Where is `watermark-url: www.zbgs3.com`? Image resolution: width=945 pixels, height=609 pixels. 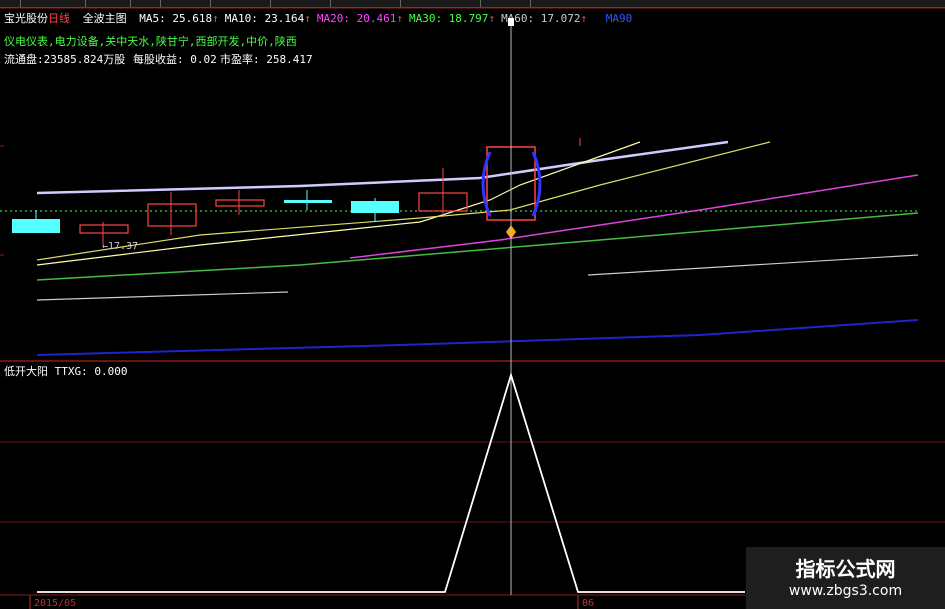 watermark-url: www.zbgs3.com is located at coordinates (845, 591).